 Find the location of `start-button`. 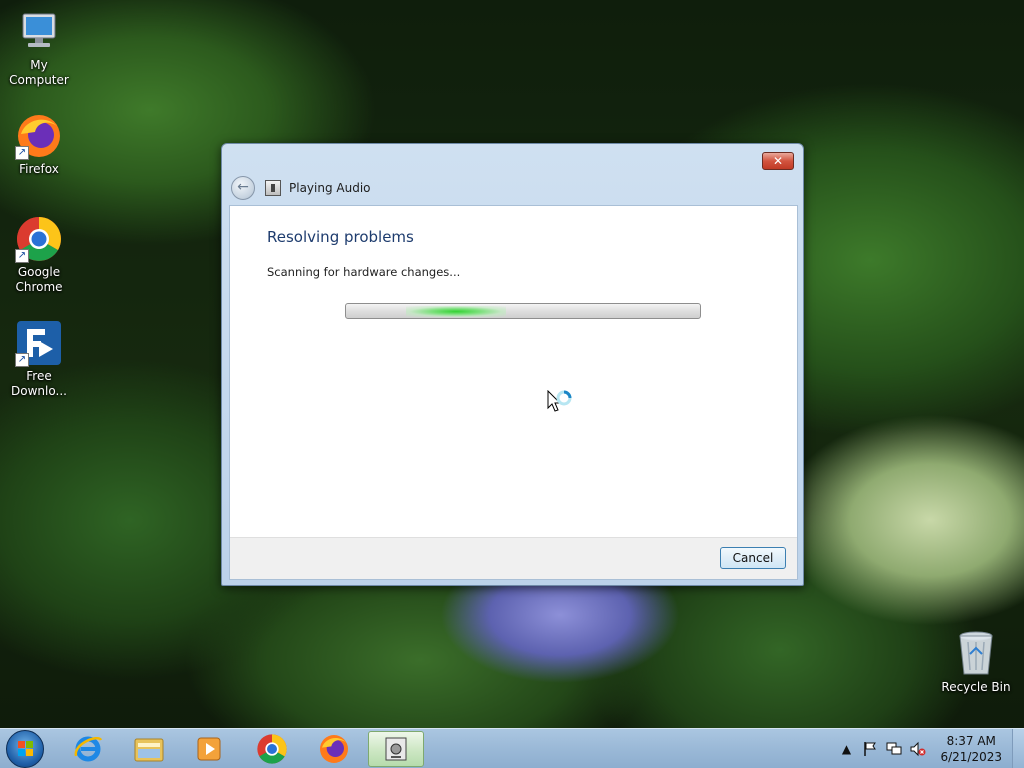

start-button is located at coordinates (25, 749).